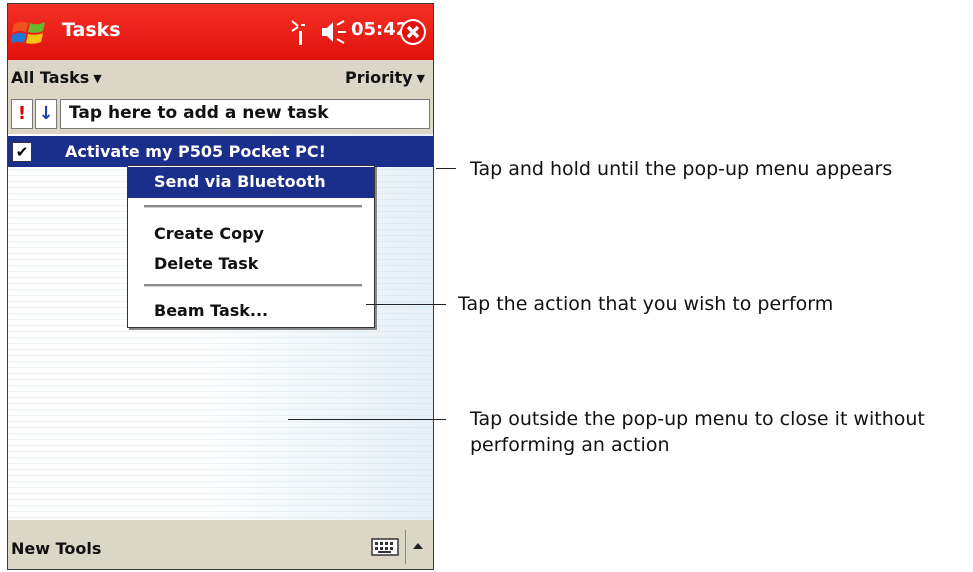 This screenshot has width=973, height=572. What do you see at coordinates (378, 77) in the screenshot?
I see `sort-label: Priority` at bounding box center [378, 77].